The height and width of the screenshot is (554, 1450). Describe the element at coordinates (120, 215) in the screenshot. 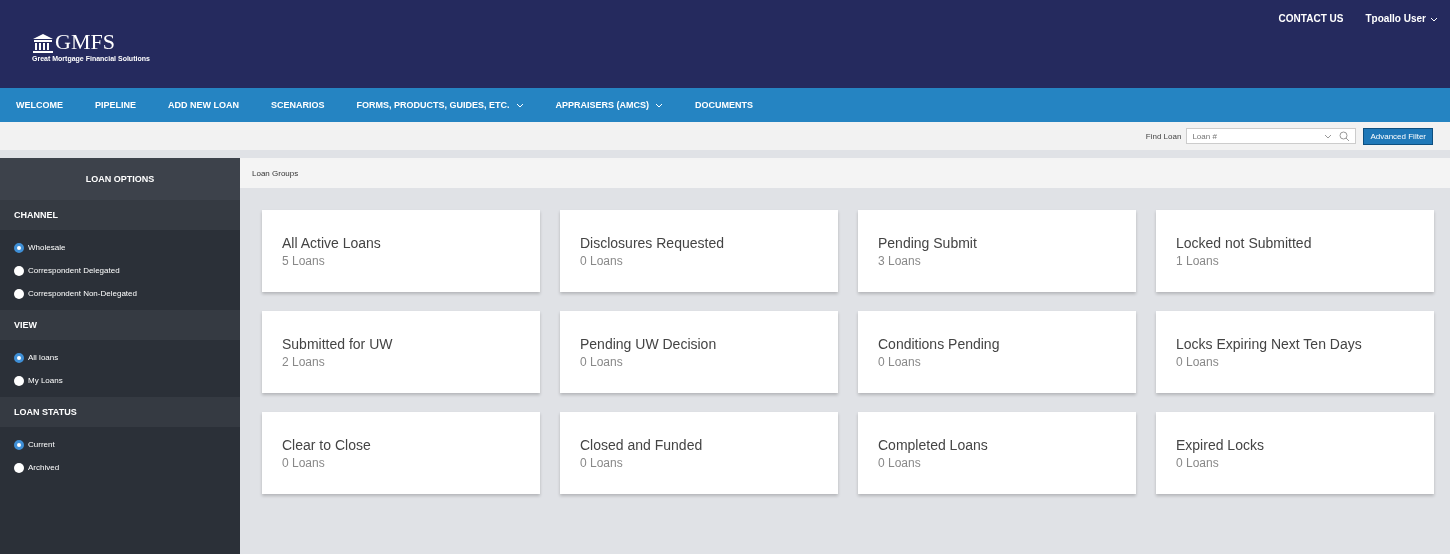

I see `section-heading: CHANNEL` at that location.